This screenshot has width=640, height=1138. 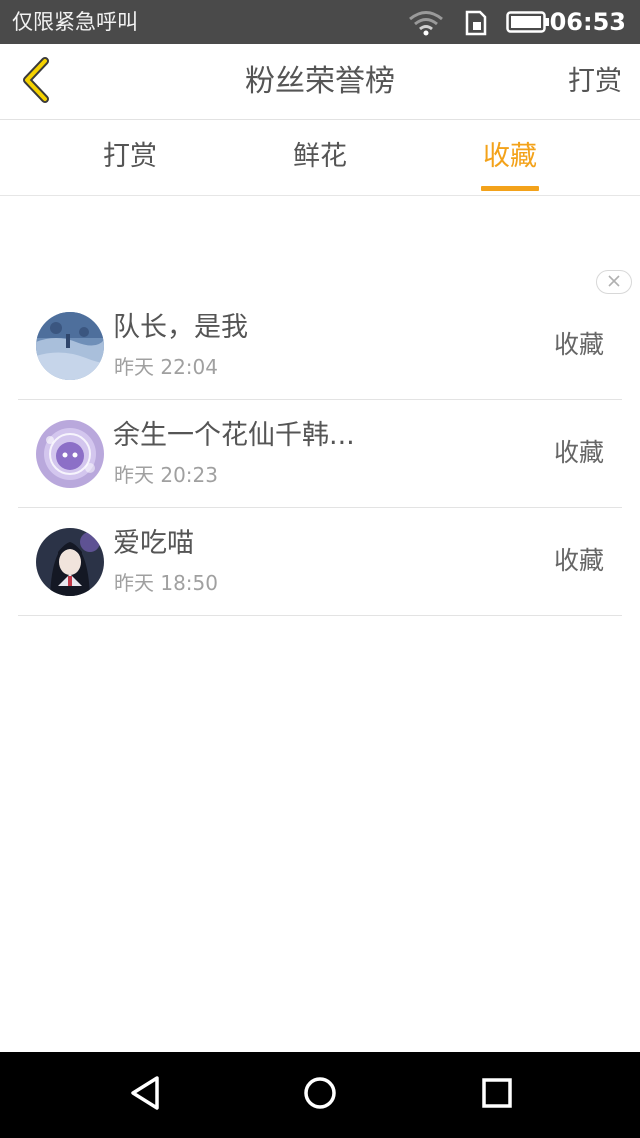 What do you see at coordinates (595, 82) in the screenshot?
I see `tip-button: 打赏` at bounding box center [595, 82].